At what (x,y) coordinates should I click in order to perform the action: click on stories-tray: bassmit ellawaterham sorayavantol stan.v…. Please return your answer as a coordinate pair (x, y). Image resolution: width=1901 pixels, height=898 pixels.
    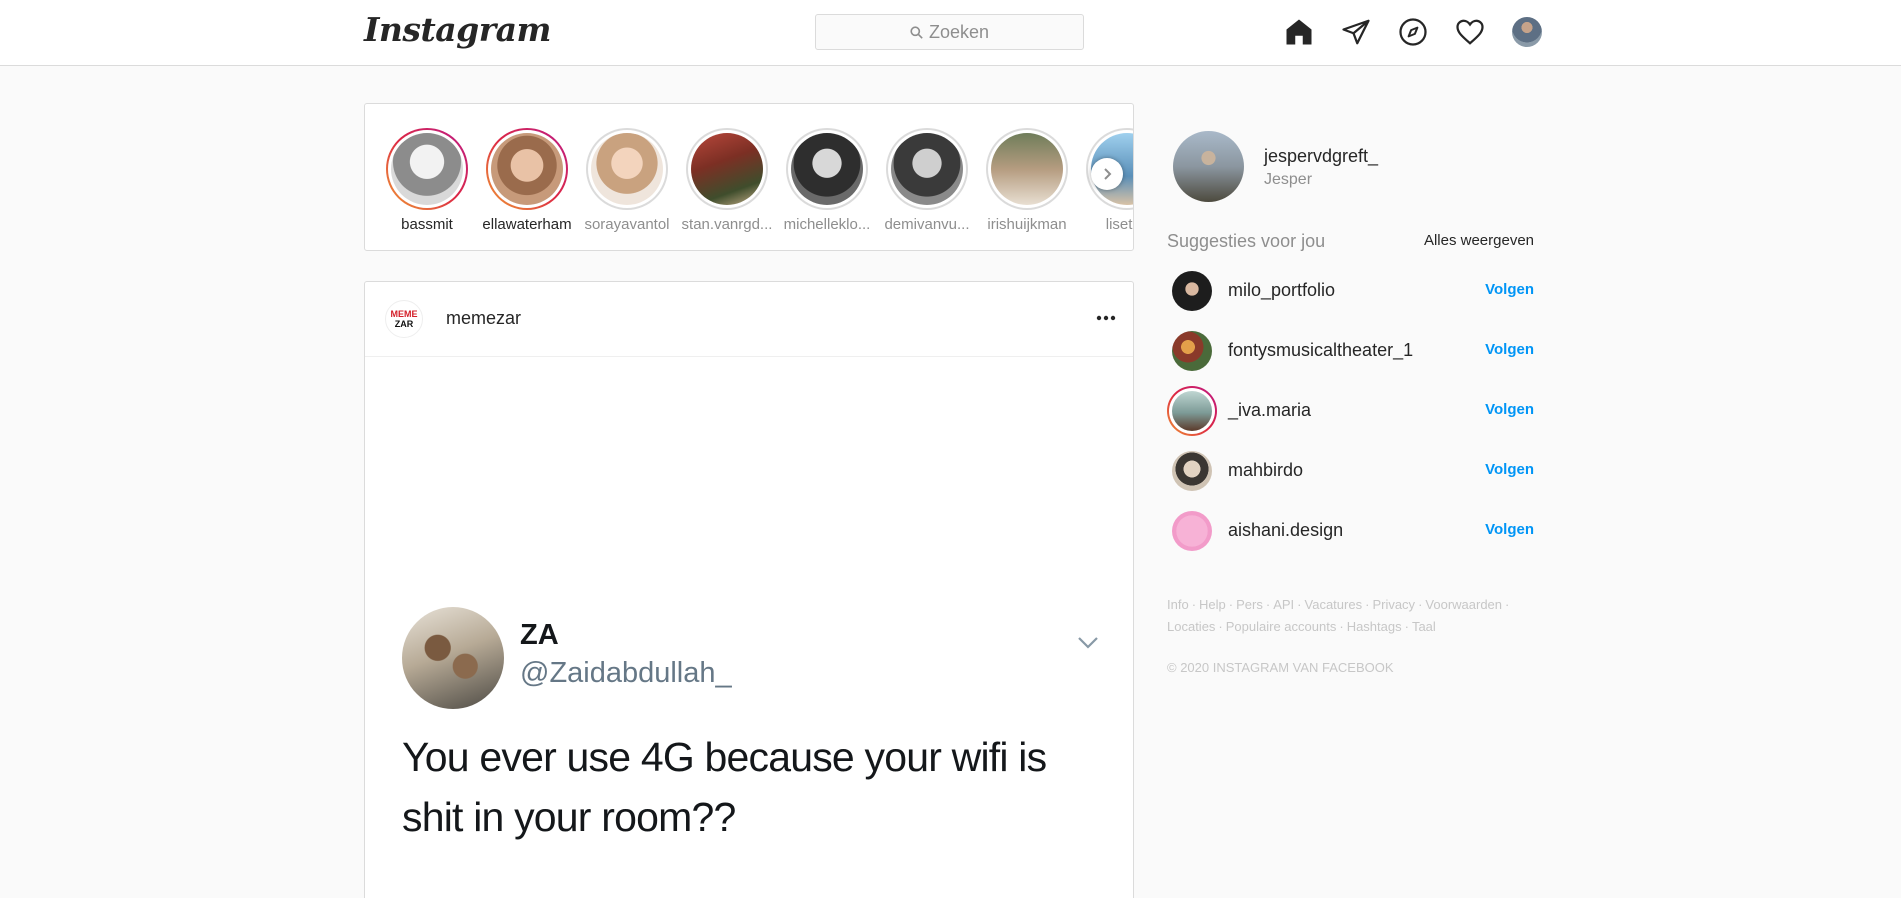
    Looking at the image, I should click on (749, 177).